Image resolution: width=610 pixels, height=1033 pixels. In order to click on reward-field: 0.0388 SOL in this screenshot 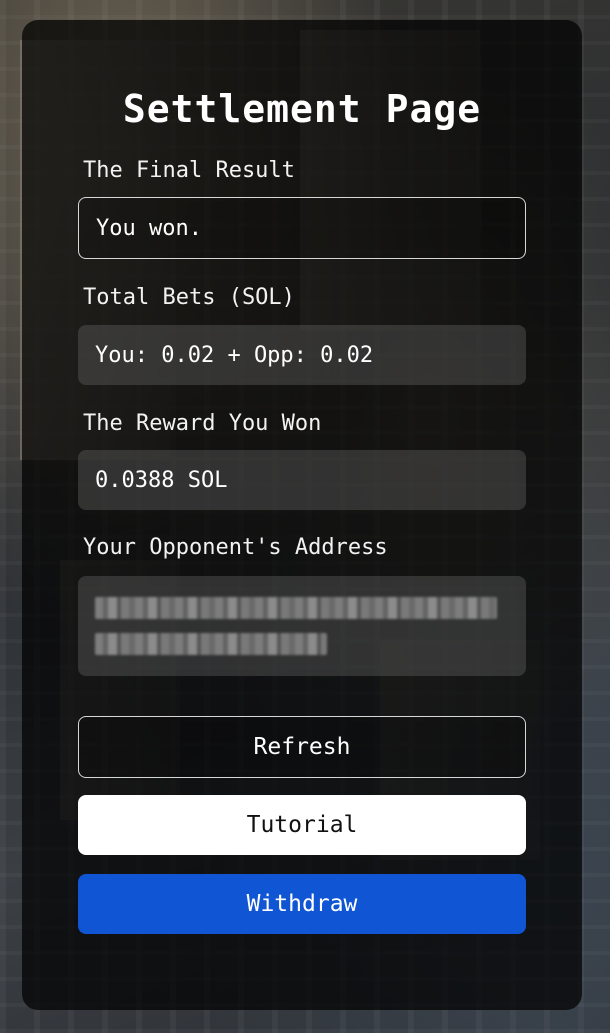, I will do `click(302, 480)`.